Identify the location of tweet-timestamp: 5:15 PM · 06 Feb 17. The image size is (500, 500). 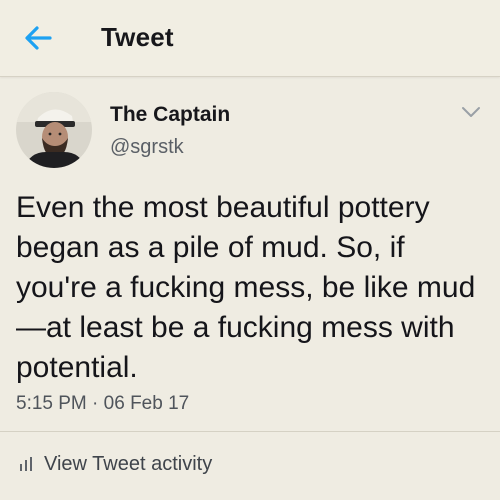
(102, 404).